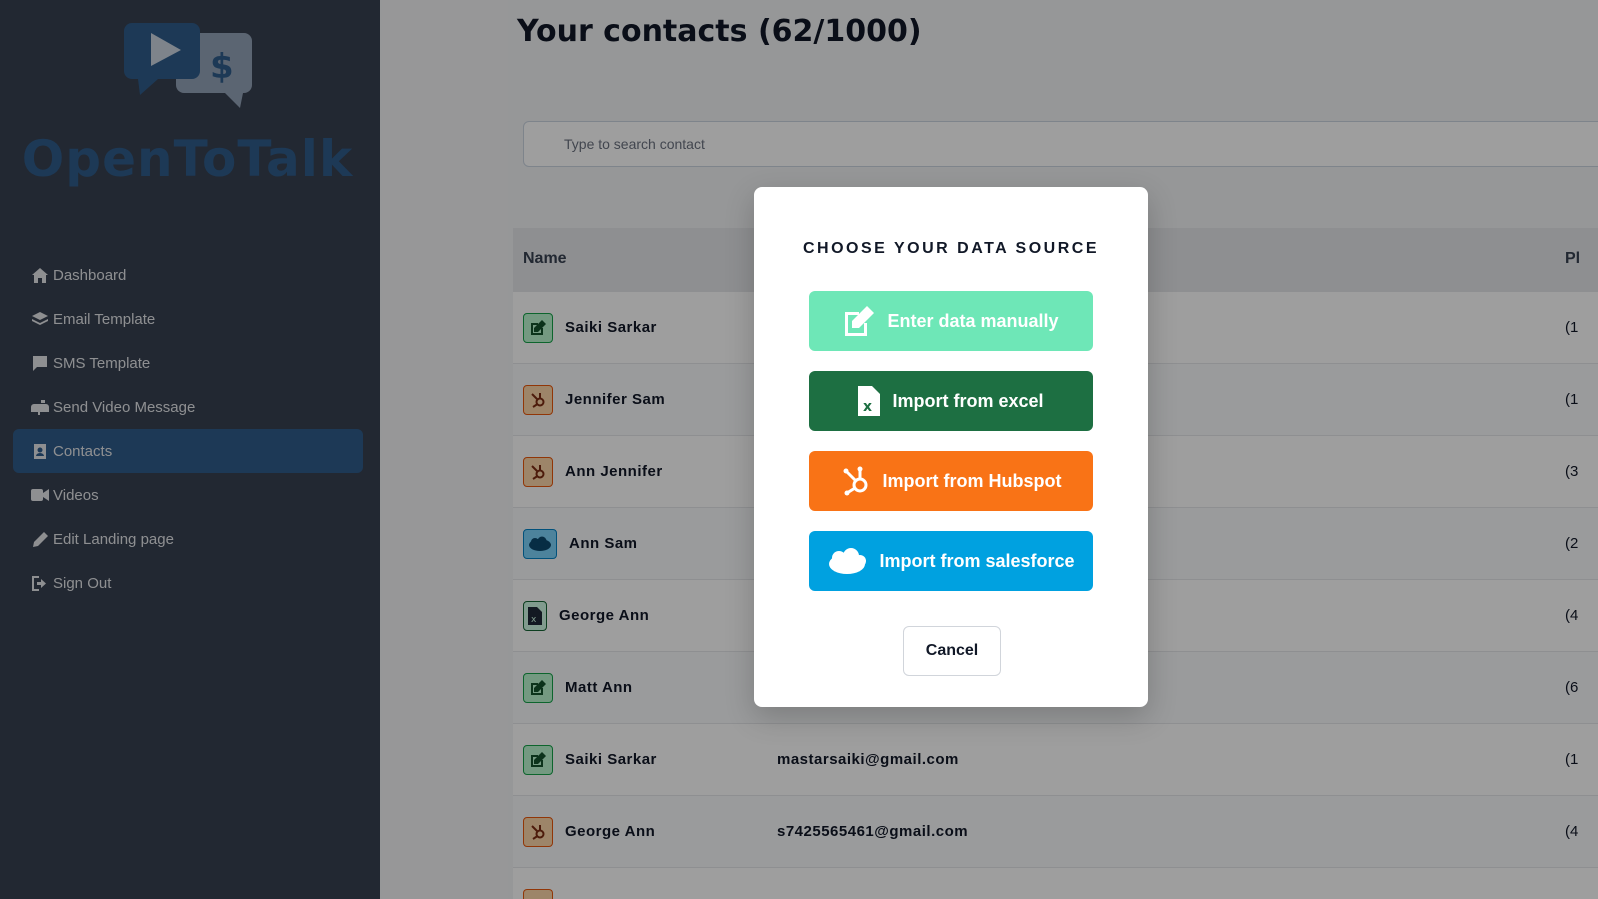  I want to click on salesforce-cloud-icon, so click(847, 561).